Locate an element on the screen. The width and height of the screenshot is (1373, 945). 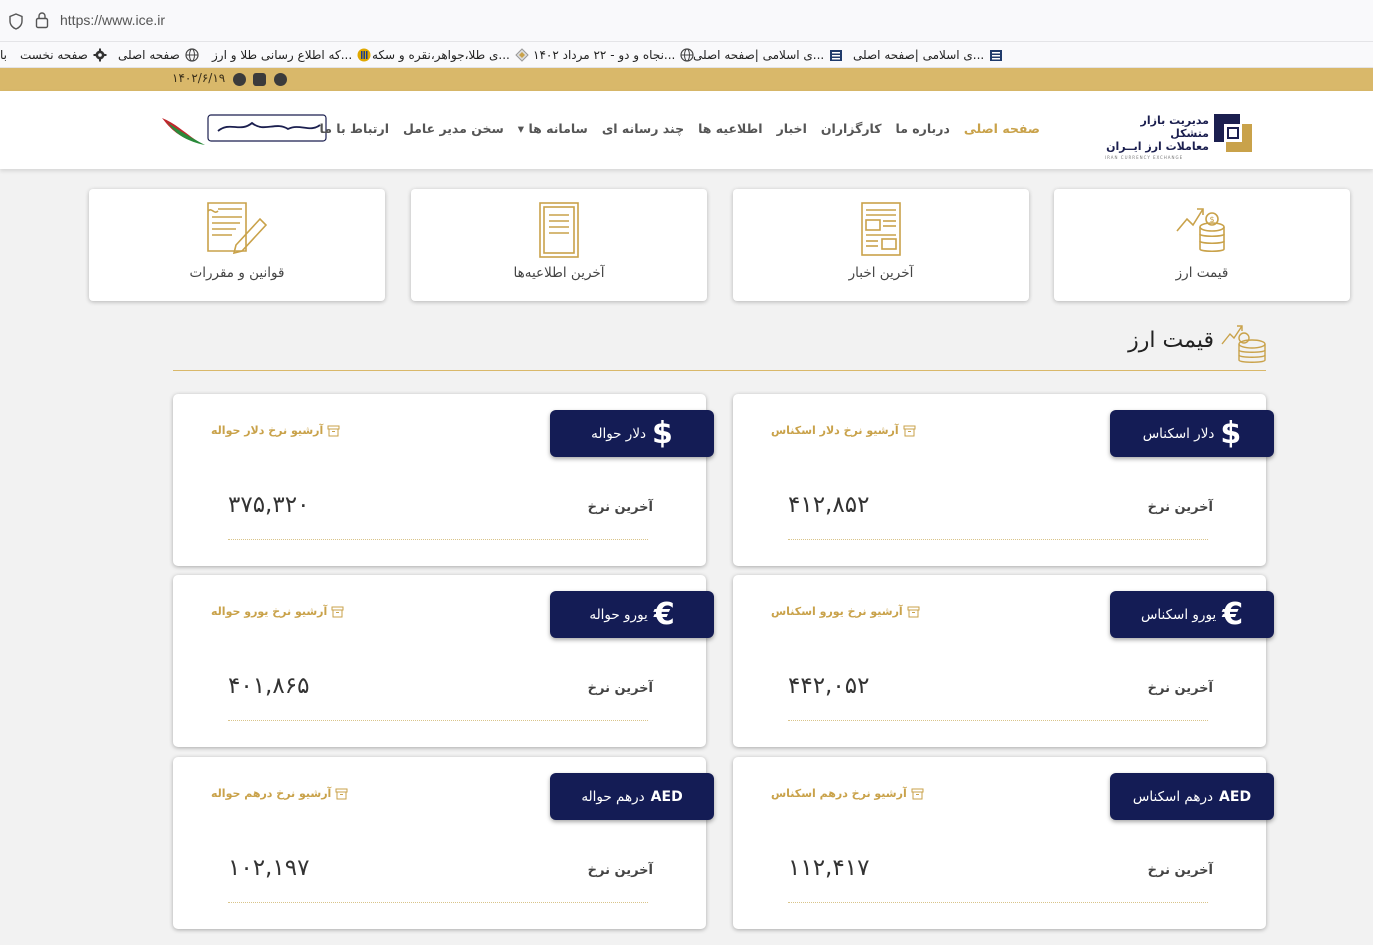
nav-multimedia: چند رسانه ای is located at coordinates (643, 131).